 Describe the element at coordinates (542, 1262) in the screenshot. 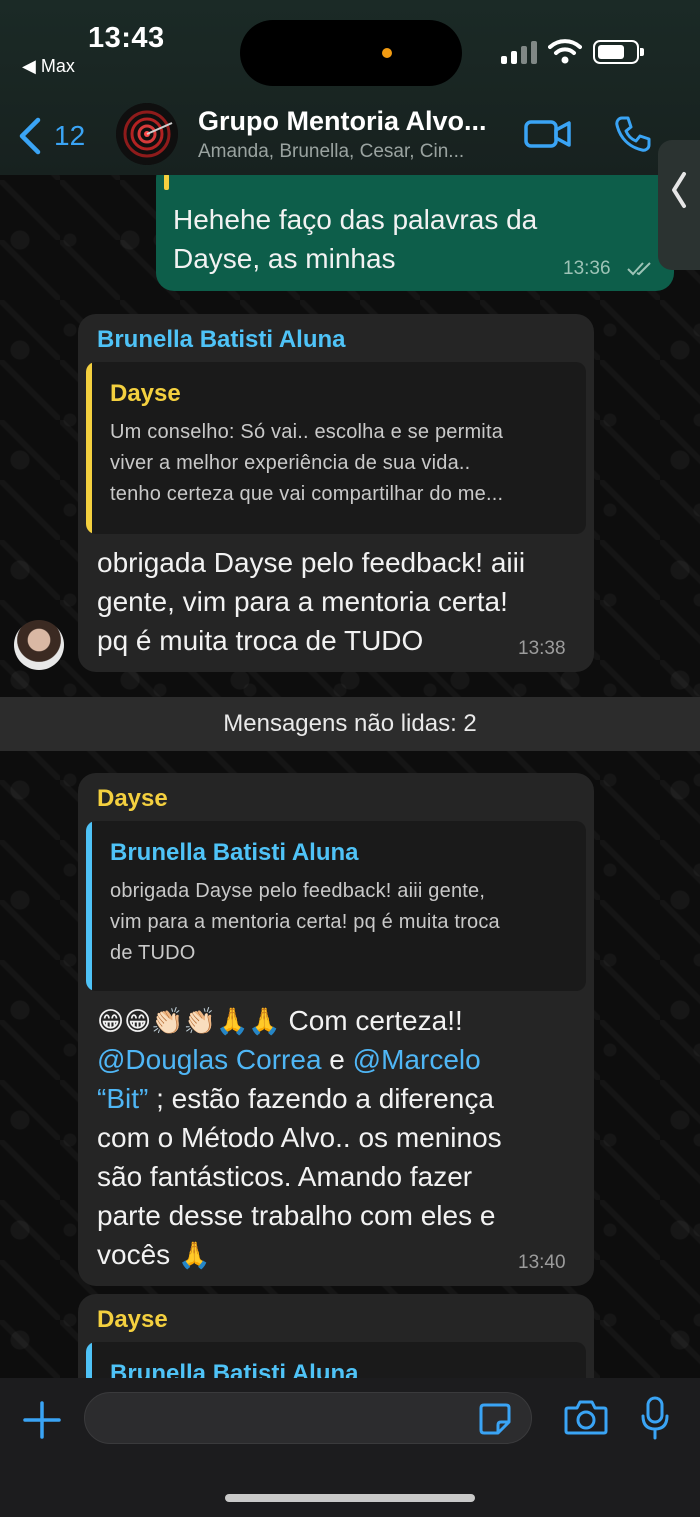

I see `message-time: 13:40` at that location.